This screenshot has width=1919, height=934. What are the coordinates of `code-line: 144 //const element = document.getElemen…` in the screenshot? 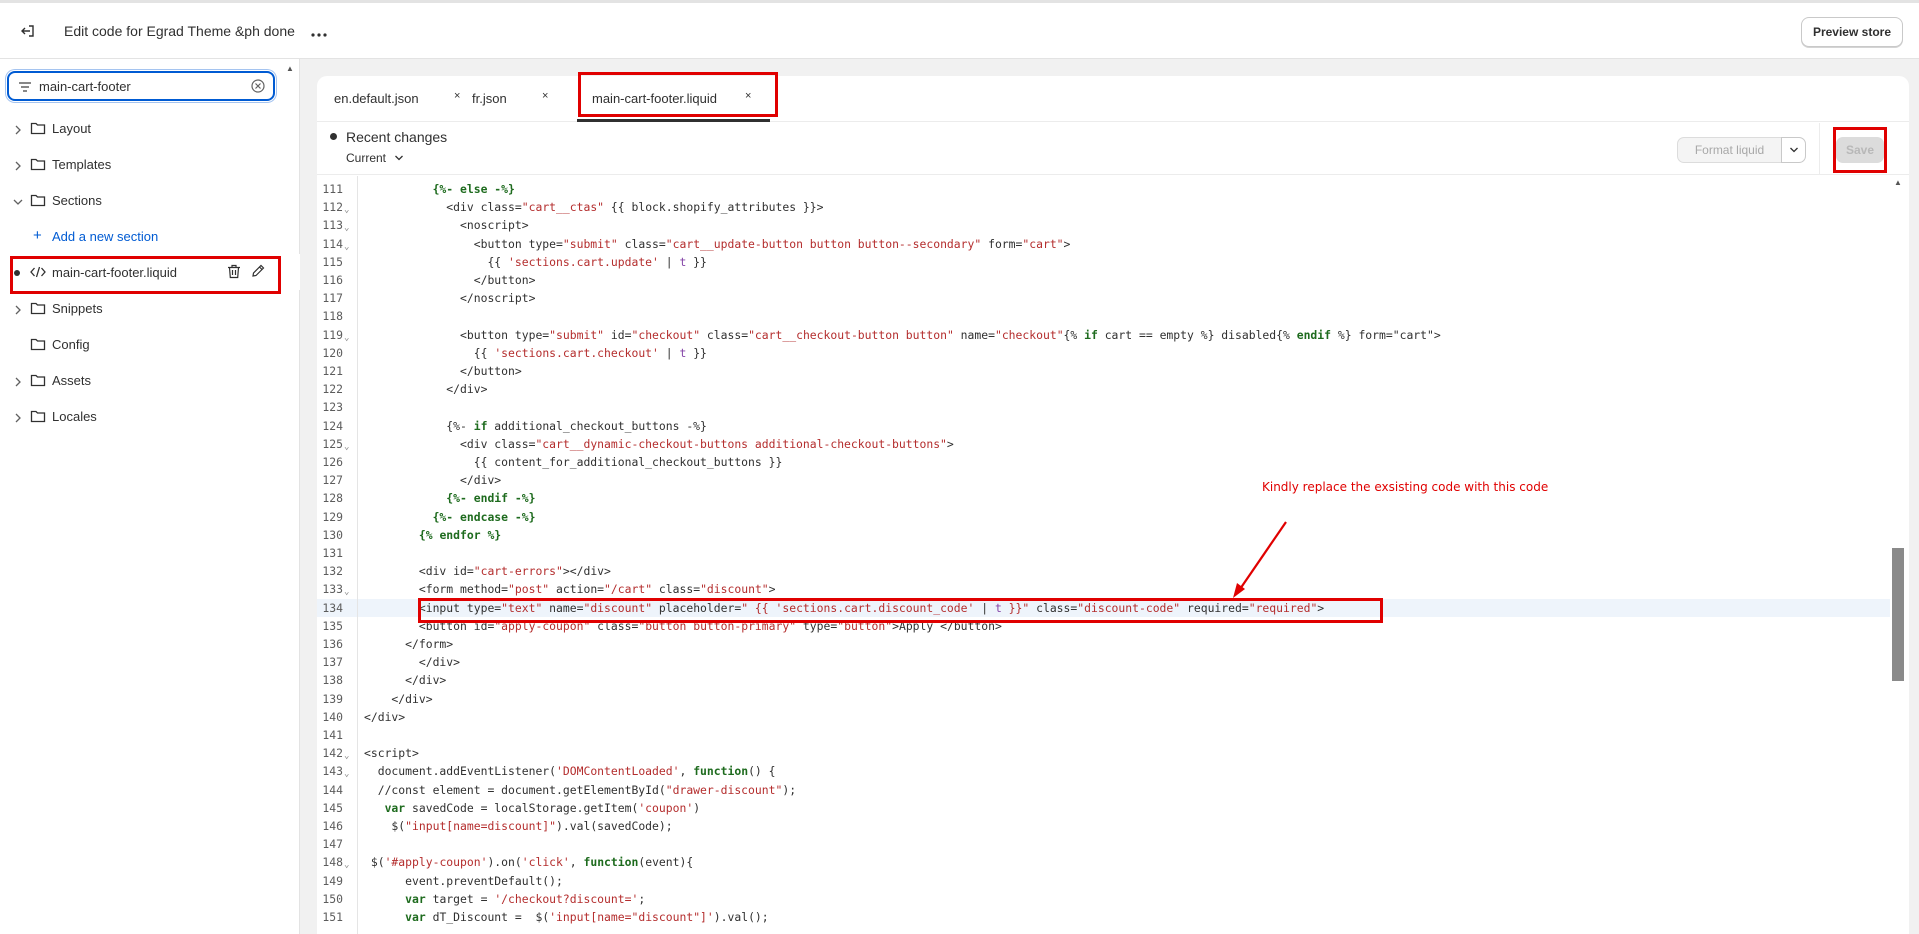 It's located at (1104, 790).